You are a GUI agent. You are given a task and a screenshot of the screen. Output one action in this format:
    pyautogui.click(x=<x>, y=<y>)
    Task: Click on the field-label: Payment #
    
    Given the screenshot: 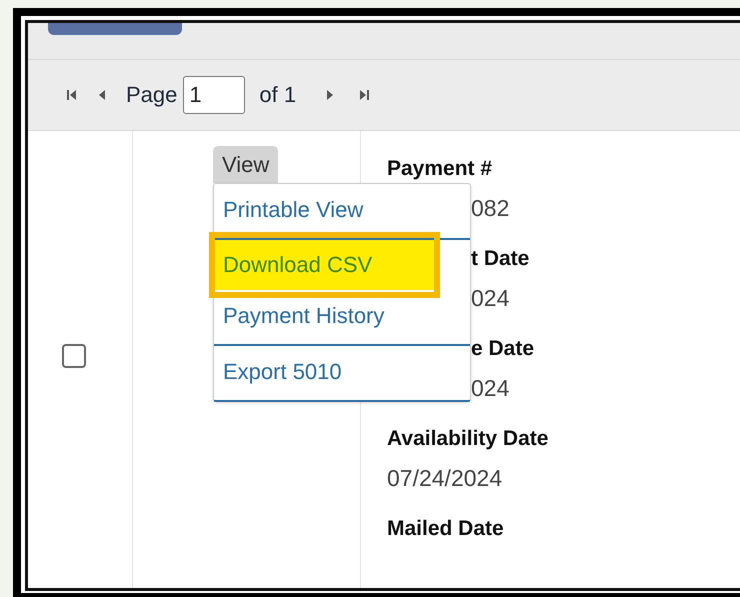 What is the action you would take?
    pyautogui.click(x=439, y=169)
    